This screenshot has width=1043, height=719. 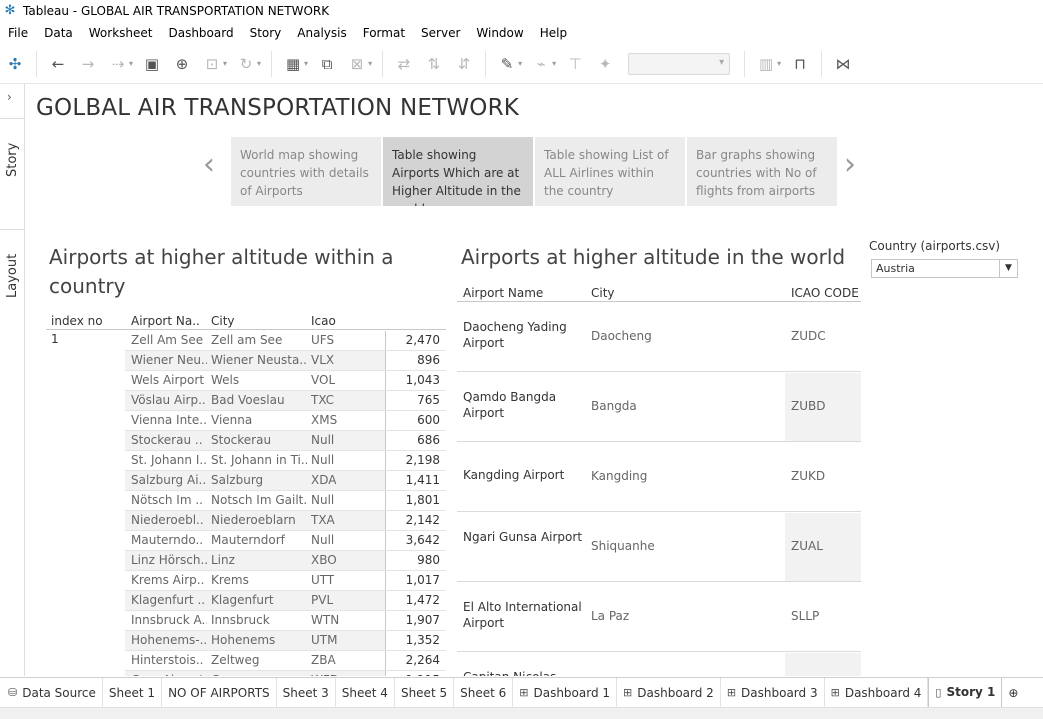 I want to click on tab-sheet-6: Sheet 6, so click(x=484, y=692).